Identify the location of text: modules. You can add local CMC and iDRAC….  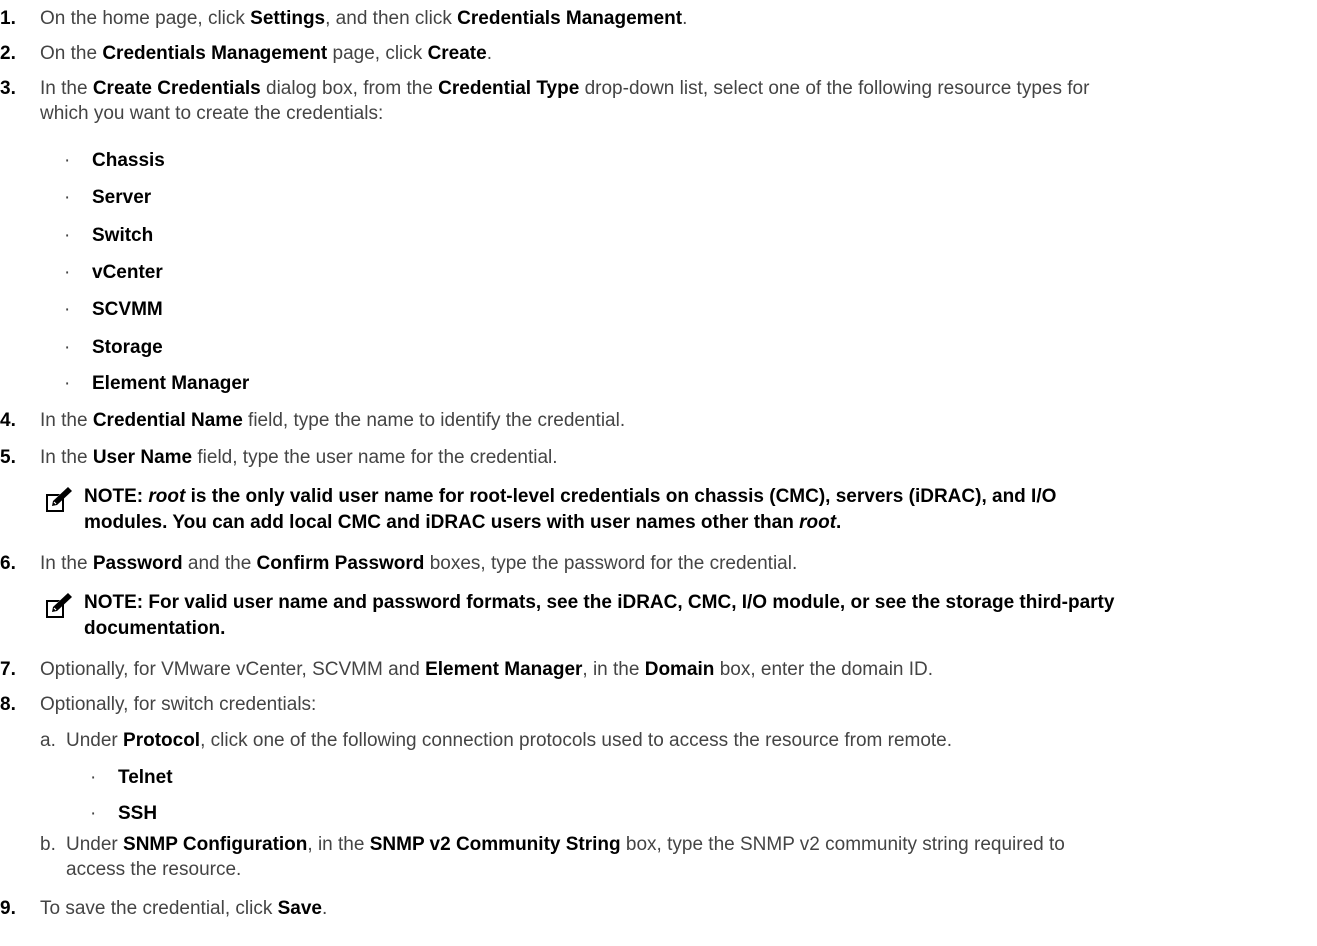
(442, 522).